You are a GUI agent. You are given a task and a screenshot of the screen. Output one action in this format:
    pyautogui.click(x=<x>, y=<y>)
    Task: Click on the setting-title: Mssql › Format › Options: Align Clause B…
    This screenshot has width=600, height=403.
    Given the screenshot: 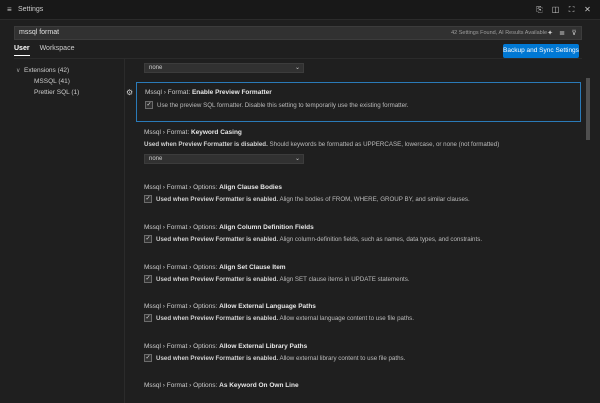 What is the action you would take?
    pyautogui.click(x=213, y=187)
    